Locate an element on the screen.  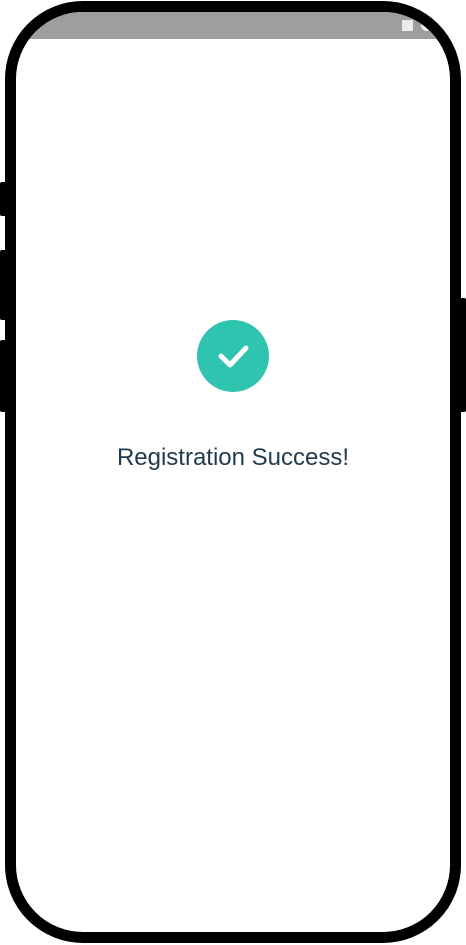
success-title: Registration Success! is located at coordinates (233, 457).